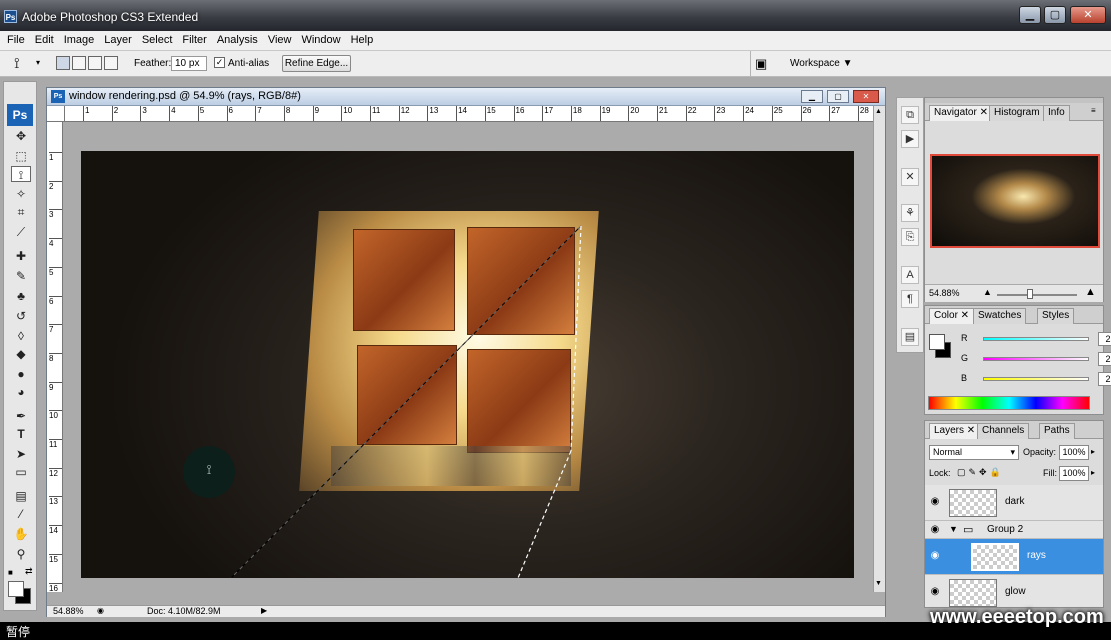 The height and width of the screenshot is (640, 1111). What do you see at coordinates (910, 177) in the screenshot?
I see `tool-presets-icon: ✕` at bounding box center [910, 177].